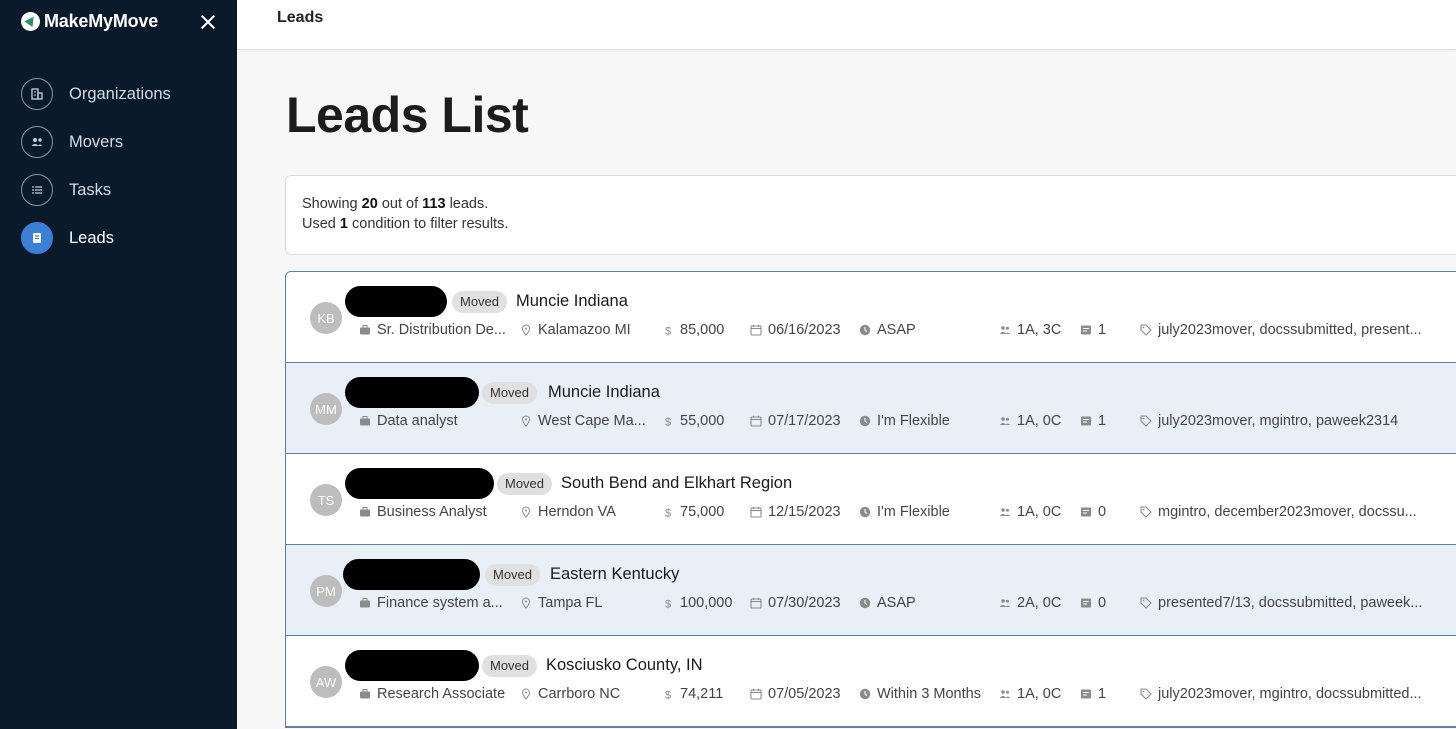 Image resolution: width=1456 pixels, height=729 pixels. Describe the element at coordinates (326, 409) in the screenshot. I see `avatar: MM` at that location.